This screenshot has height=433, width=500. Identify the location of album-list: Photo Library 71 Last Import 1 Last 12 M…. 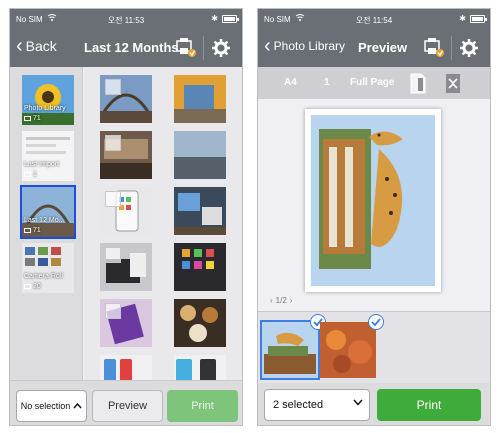
(46, 223).